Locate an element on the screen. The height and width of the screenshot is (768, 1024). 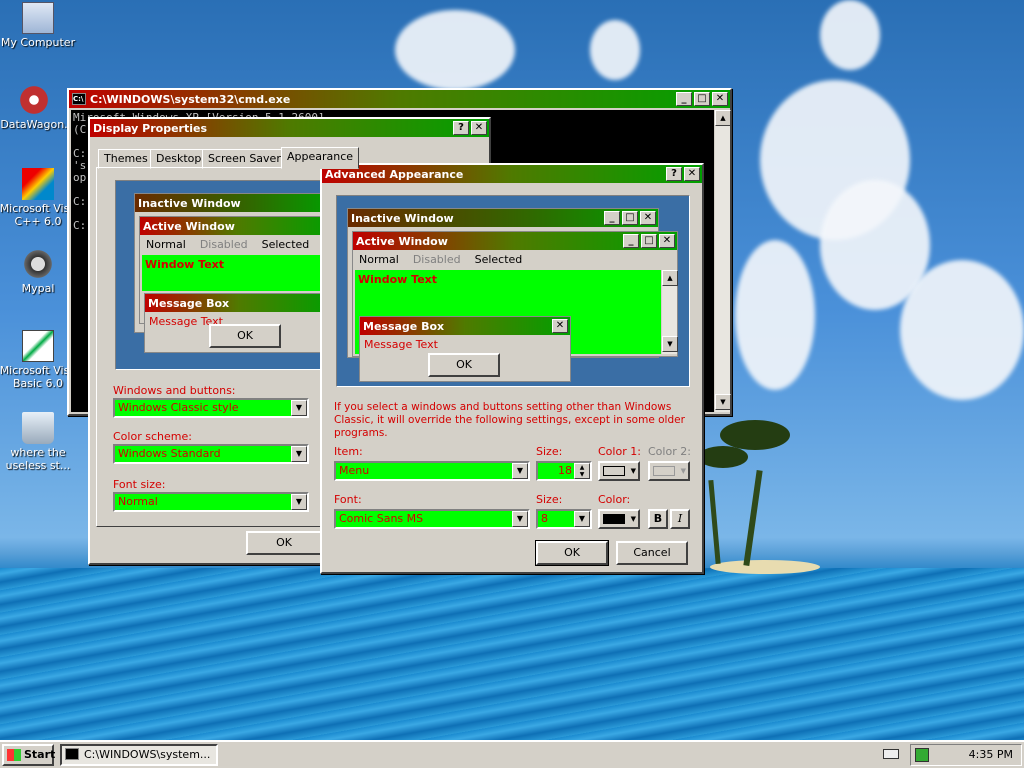
tab-themes: Themes is located at coordinates (126, 159).